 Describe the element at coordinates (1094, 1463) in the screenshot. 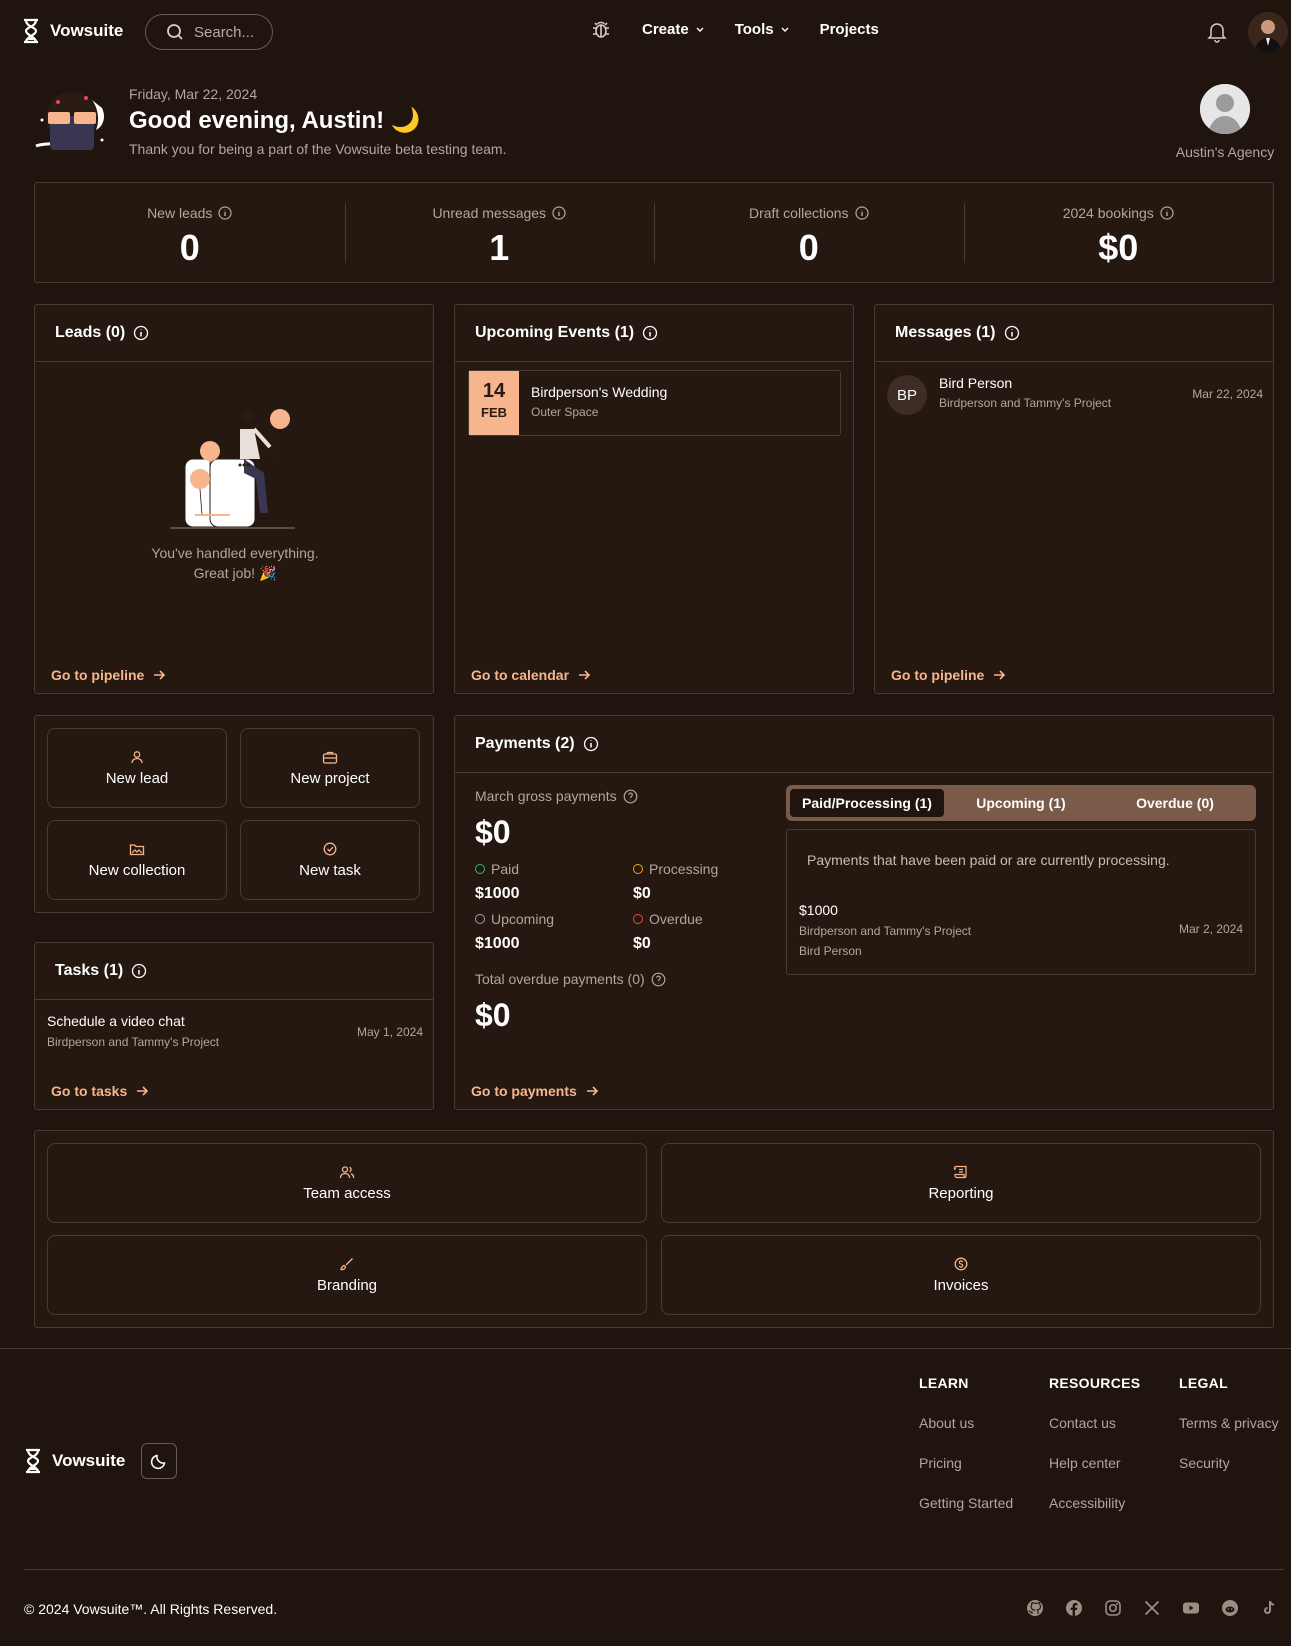

I see `footer-link-help-center: Help center` at that location.